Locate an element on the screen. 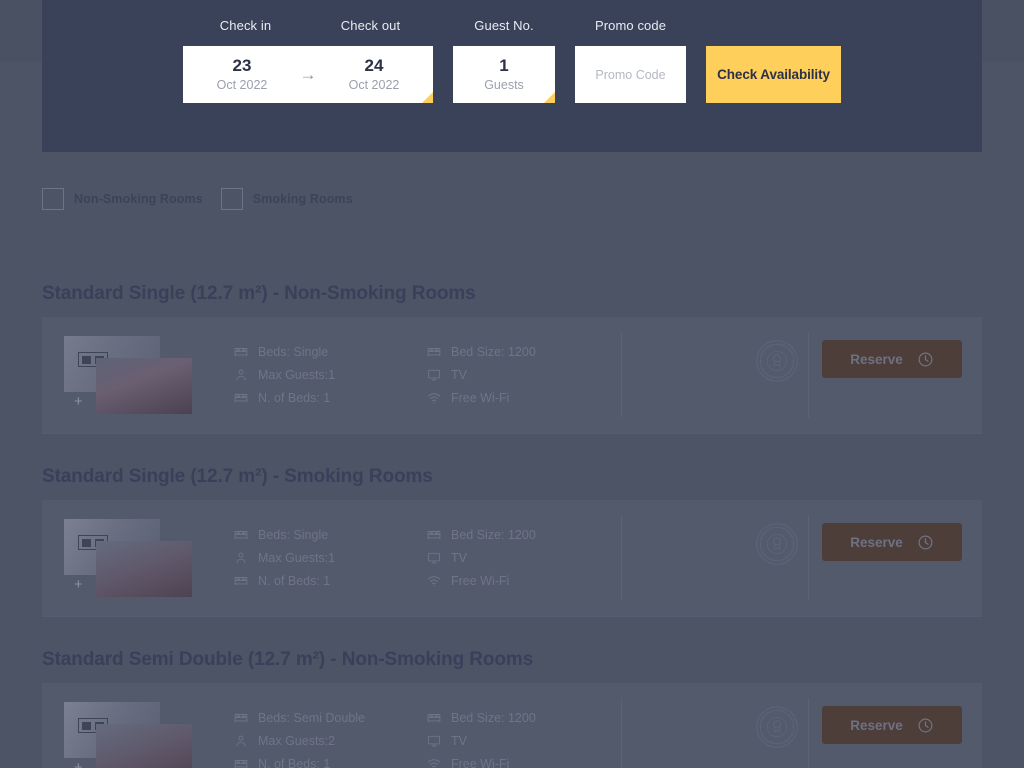 Image resolution: width=1024 pixels, height=768 pixels. room-spec: Max Guests:2 is located at coordinates (324, 741).